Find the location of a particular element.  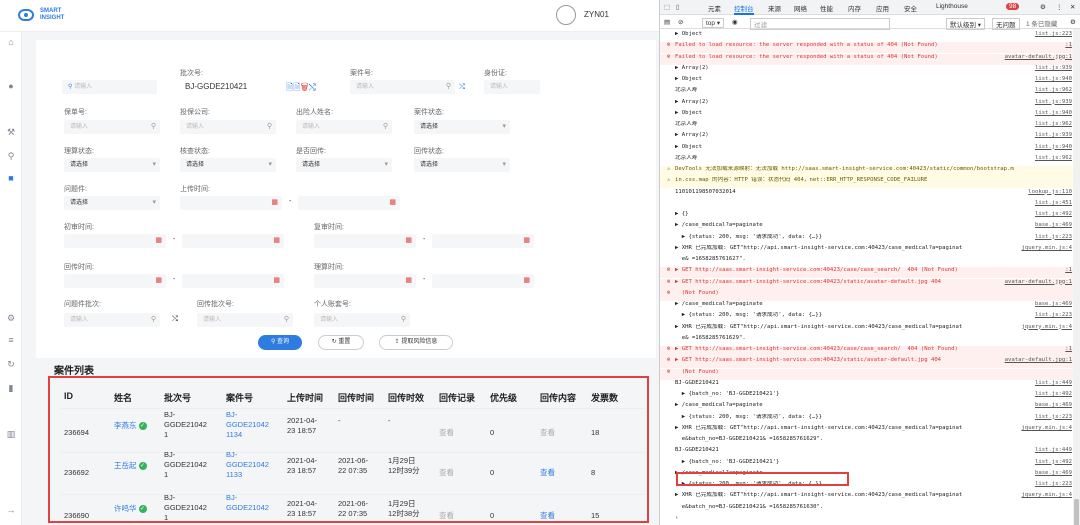

return-select: 请选择 ▾ is located at coordinates (344, 165).